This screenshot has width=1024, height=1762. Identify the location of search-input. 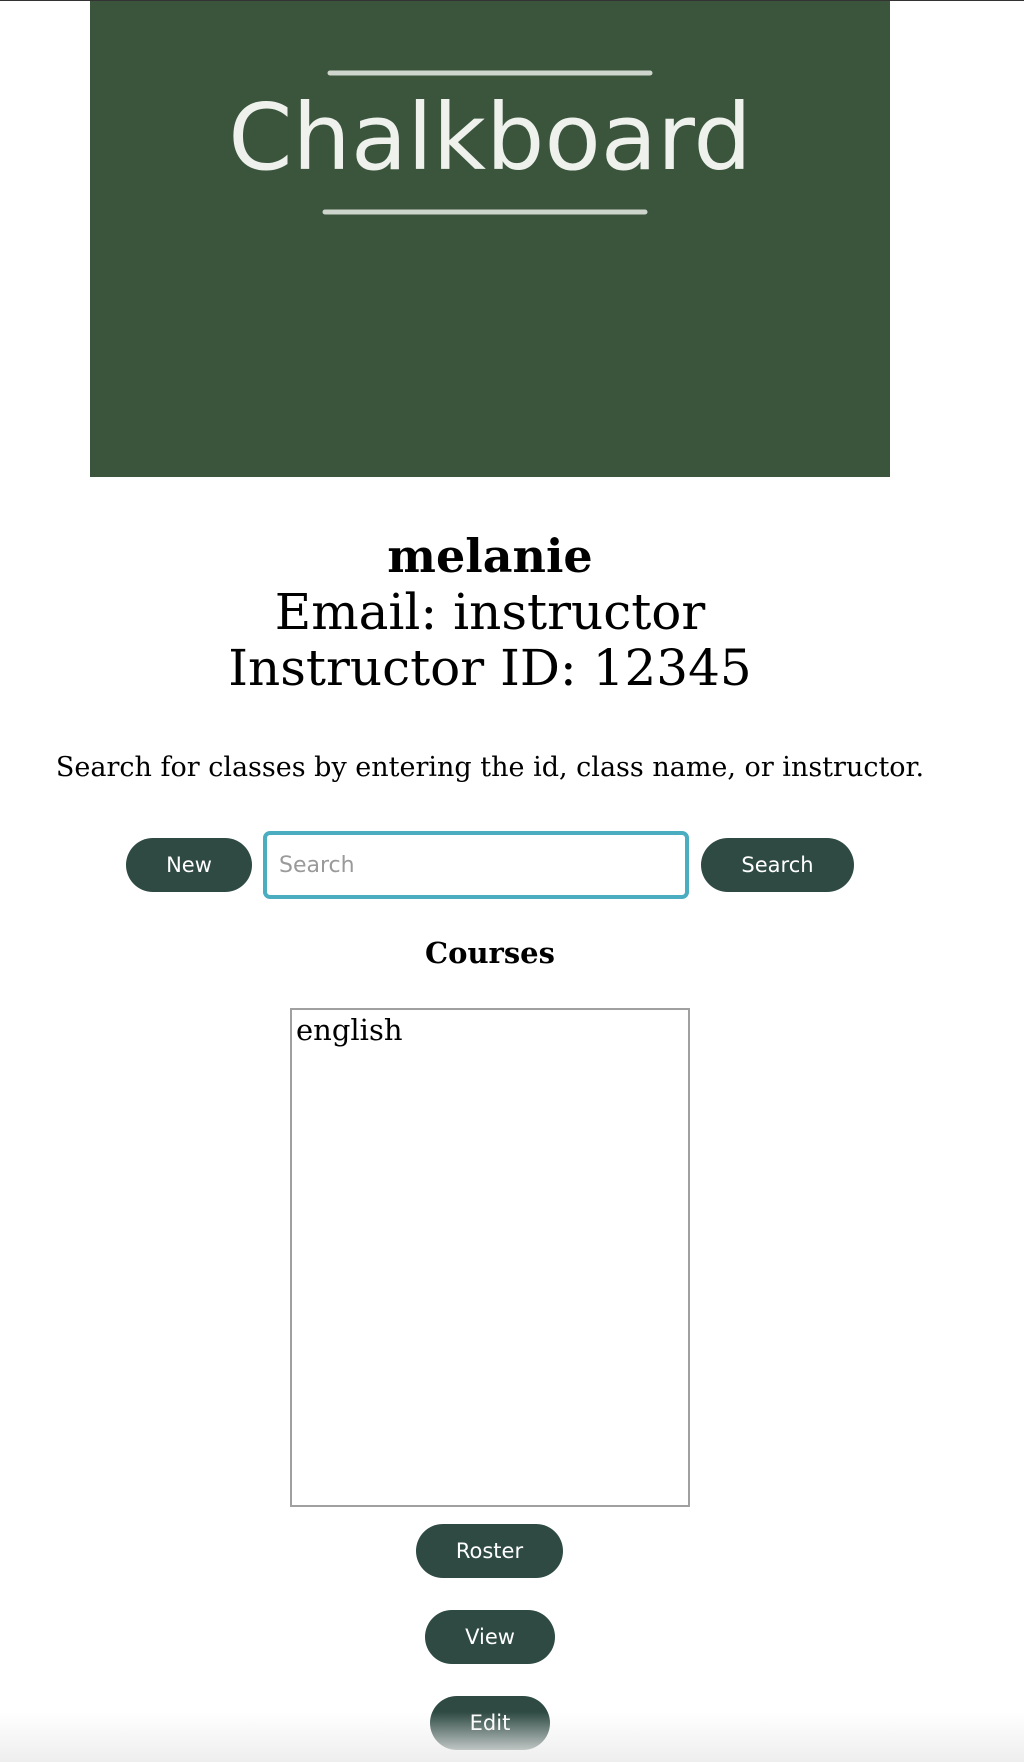
(476, 865).